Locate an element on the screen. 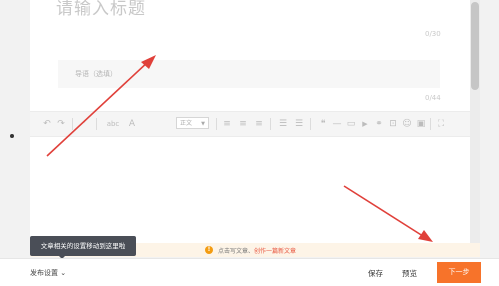  annotation-arrow-head is located at coordinates (425, 236).